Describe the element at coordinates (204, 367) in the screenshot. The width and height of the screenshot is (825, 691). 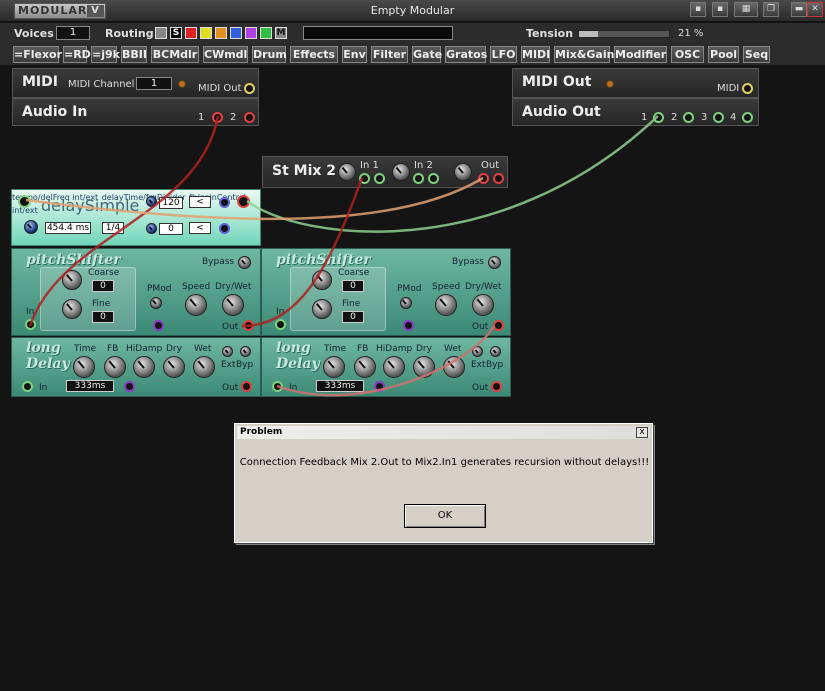
I see `long-delay-1-wet-knob` at that location.